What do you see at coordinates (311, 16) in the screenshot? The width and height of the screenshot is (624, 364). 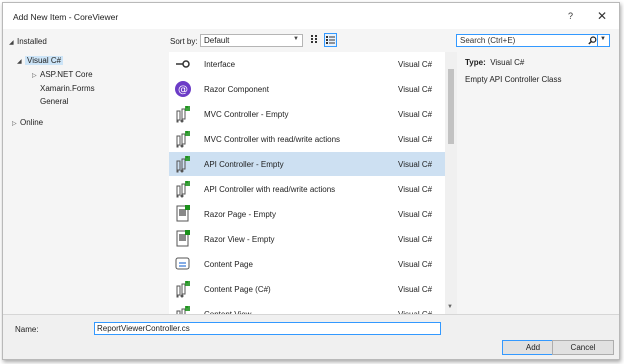 I see `title-bar: Add New Item - CoreViewer ? ✕` at bounding box center [311, 16].